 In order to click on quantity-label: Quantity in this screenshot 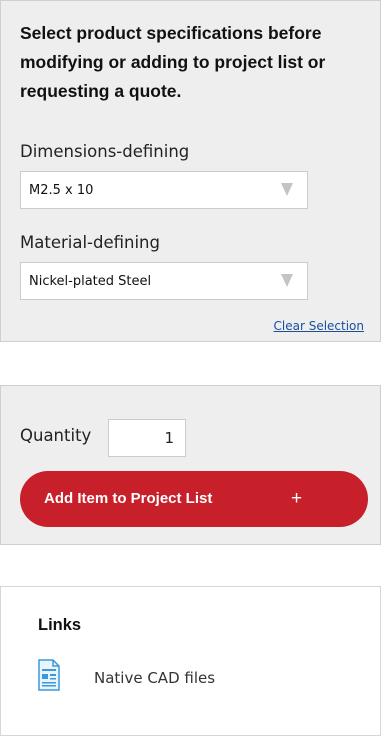, I will do `click(56, 435)`.